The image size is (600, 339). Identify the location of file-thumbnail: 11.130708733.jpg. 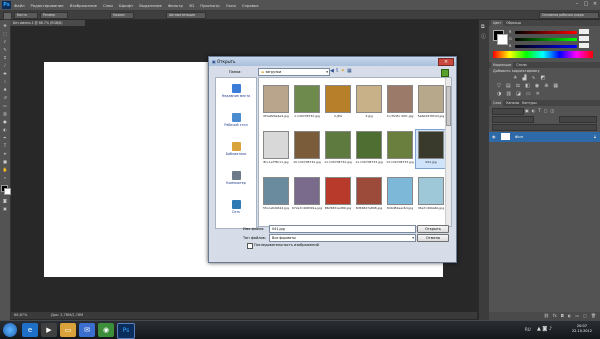
(369, 149).